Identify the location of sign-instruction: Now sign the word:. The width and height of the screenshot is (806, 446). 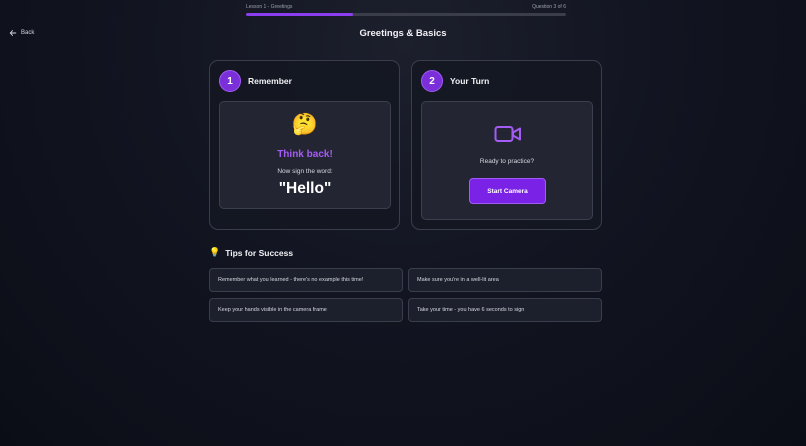
(305, 171).